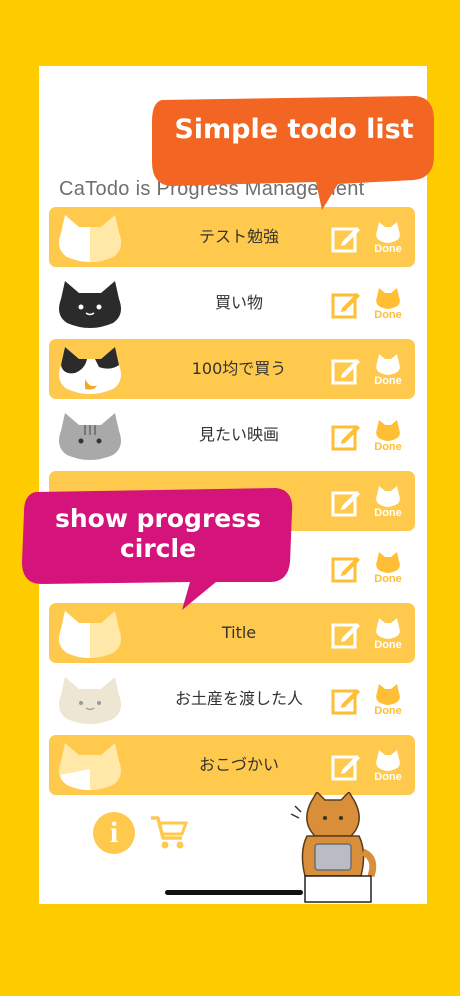  What do you see at coordinates (333, 847) in the screenshot?
I see `mascot-cat-laptop-illustration` at bounding box center [333, 847].